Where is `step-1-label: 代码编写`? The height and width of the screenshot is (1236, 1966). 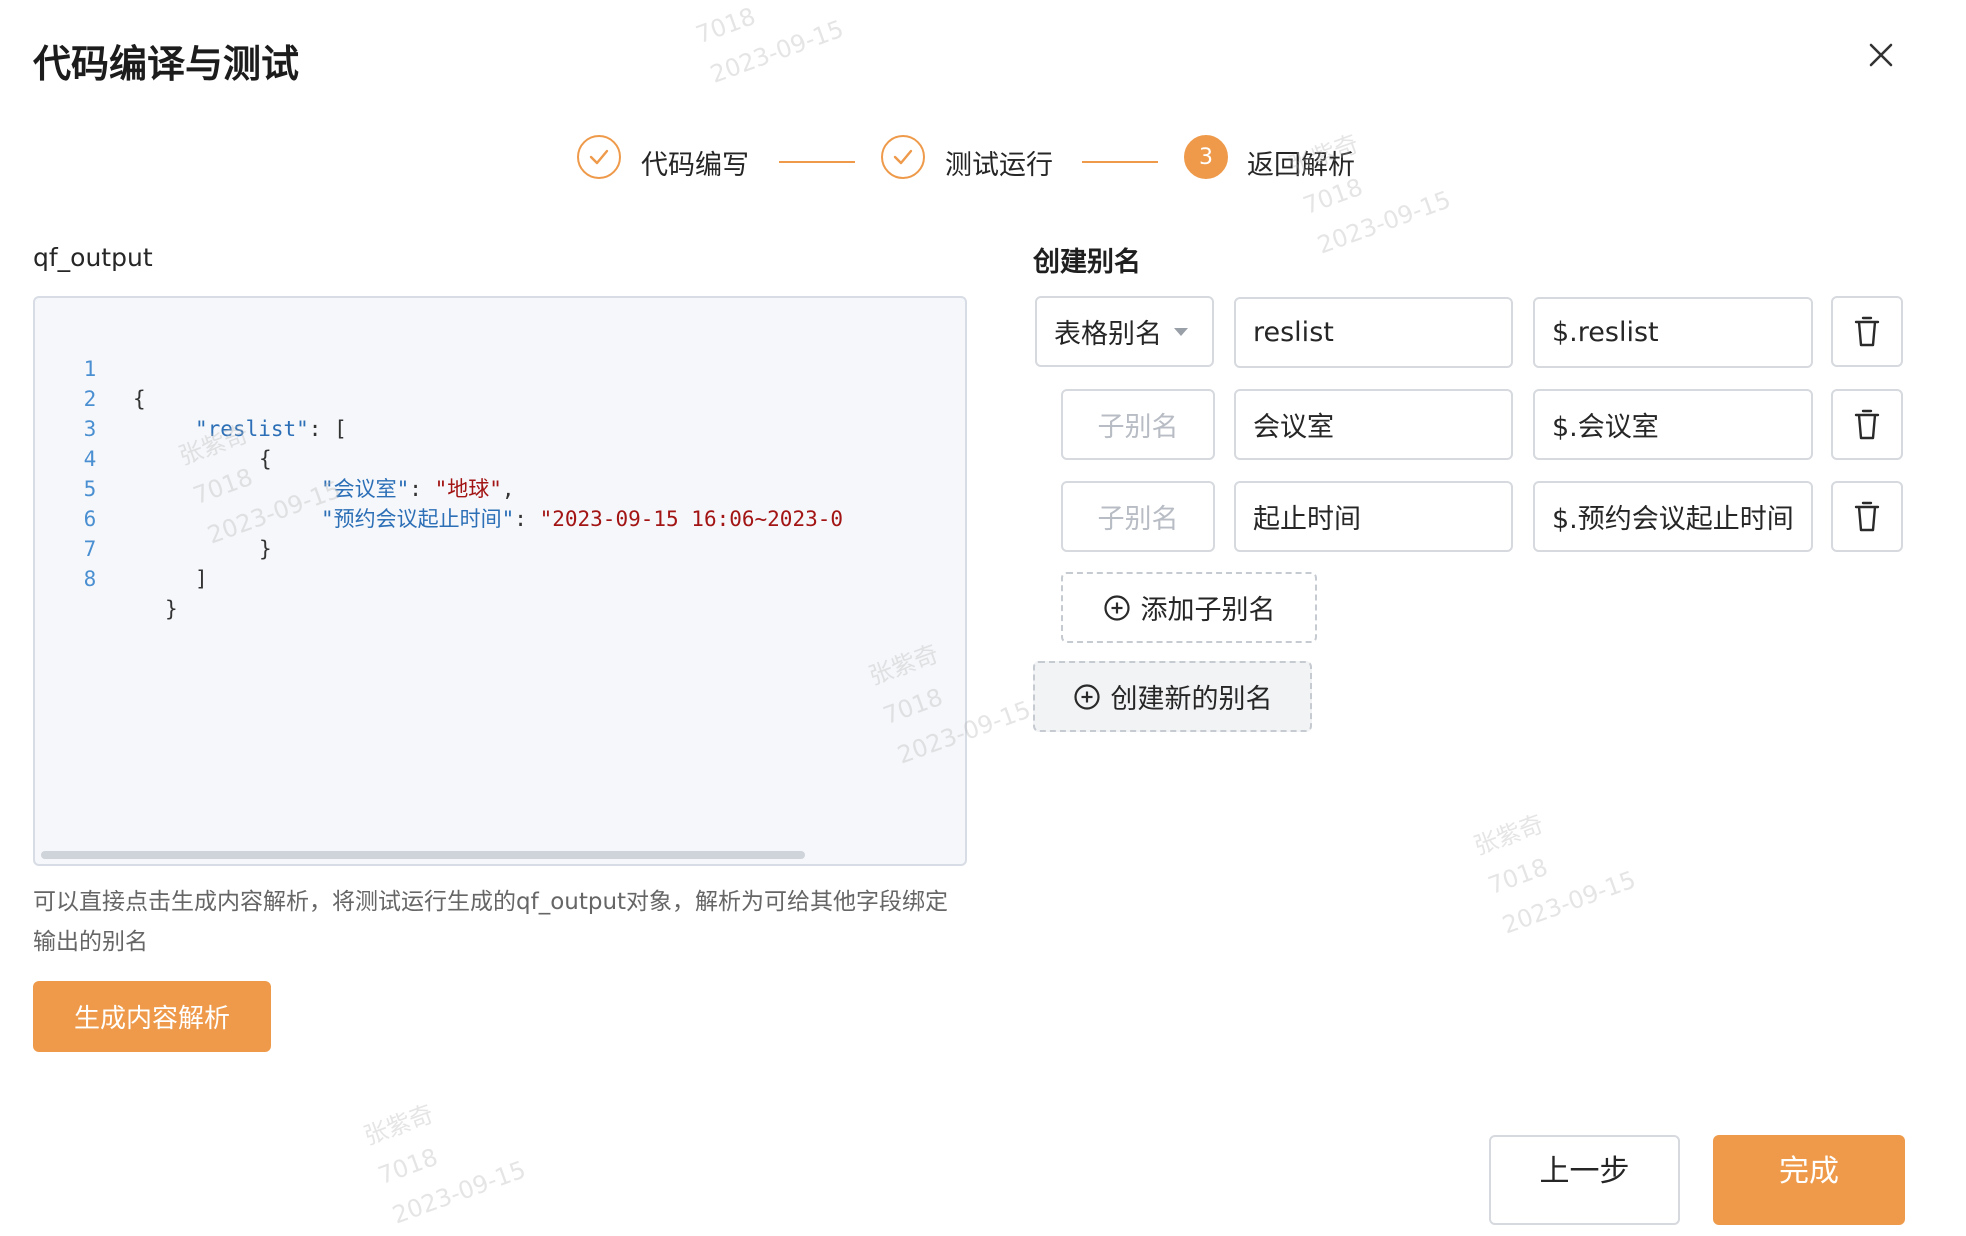
step-1-label: 代码编写 is located at coordinates (695, 165).